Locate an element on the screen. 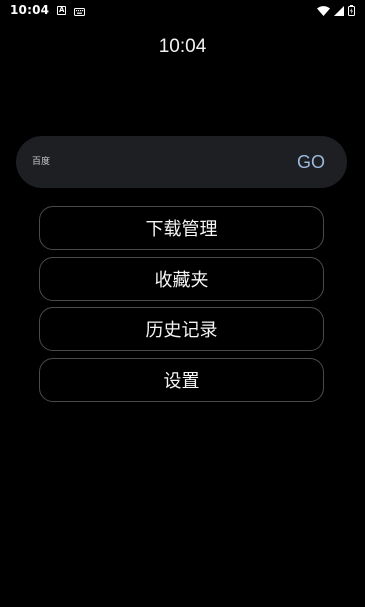  battery-icon is located at coordinates (351, 10).